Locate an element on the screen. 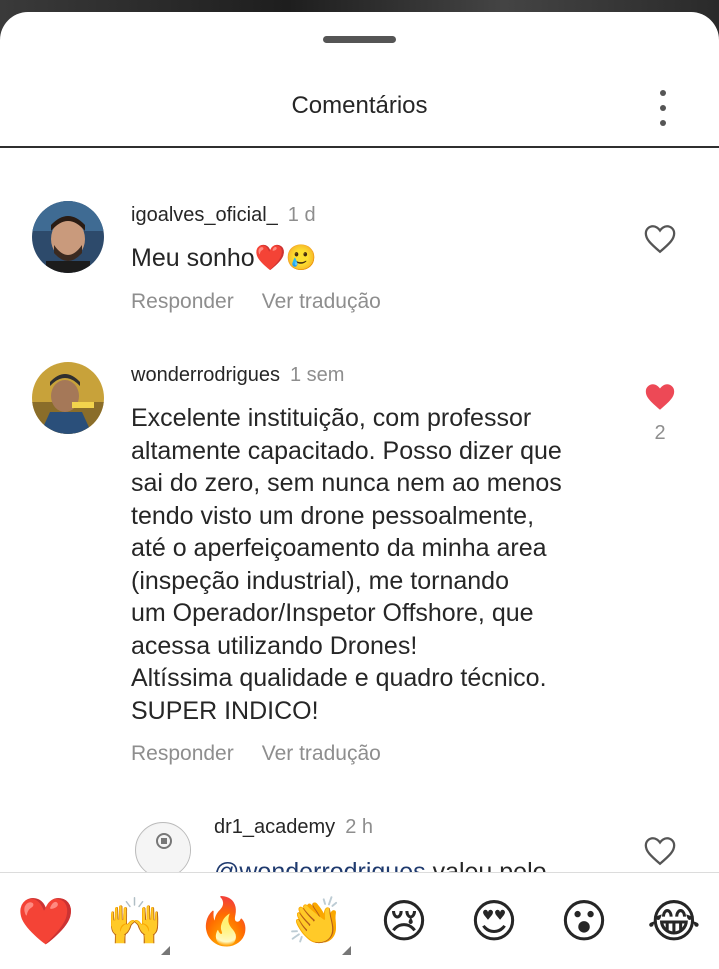 Image resolution: width=719 pixels, height=969 pixels. comment-time: 1 sem is located at coordinates (317, 375).